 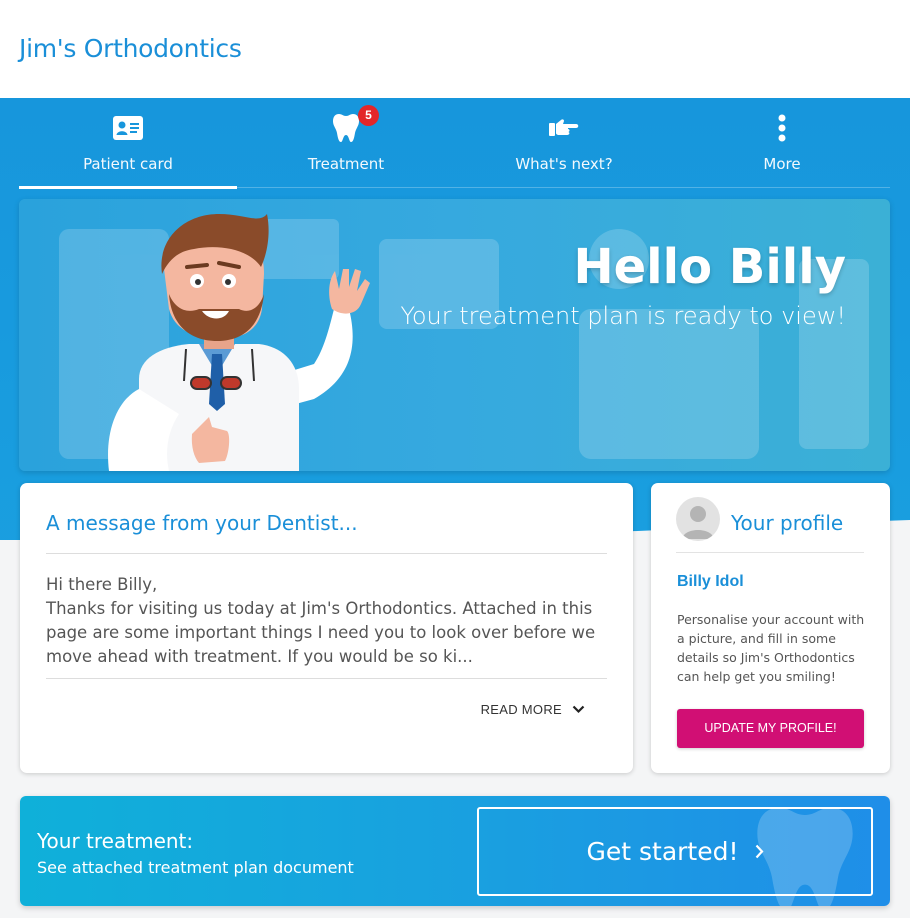 What do you see at coordinates (782, 128) in the screenshot?
I see `more-vertical-icon` at bounding box center [782, 128].